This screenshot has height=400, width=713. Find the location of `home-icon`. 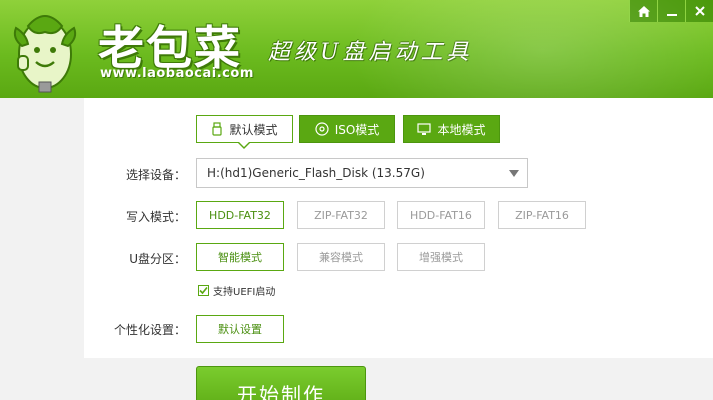

home-icon is located at coordinates (643, 11).